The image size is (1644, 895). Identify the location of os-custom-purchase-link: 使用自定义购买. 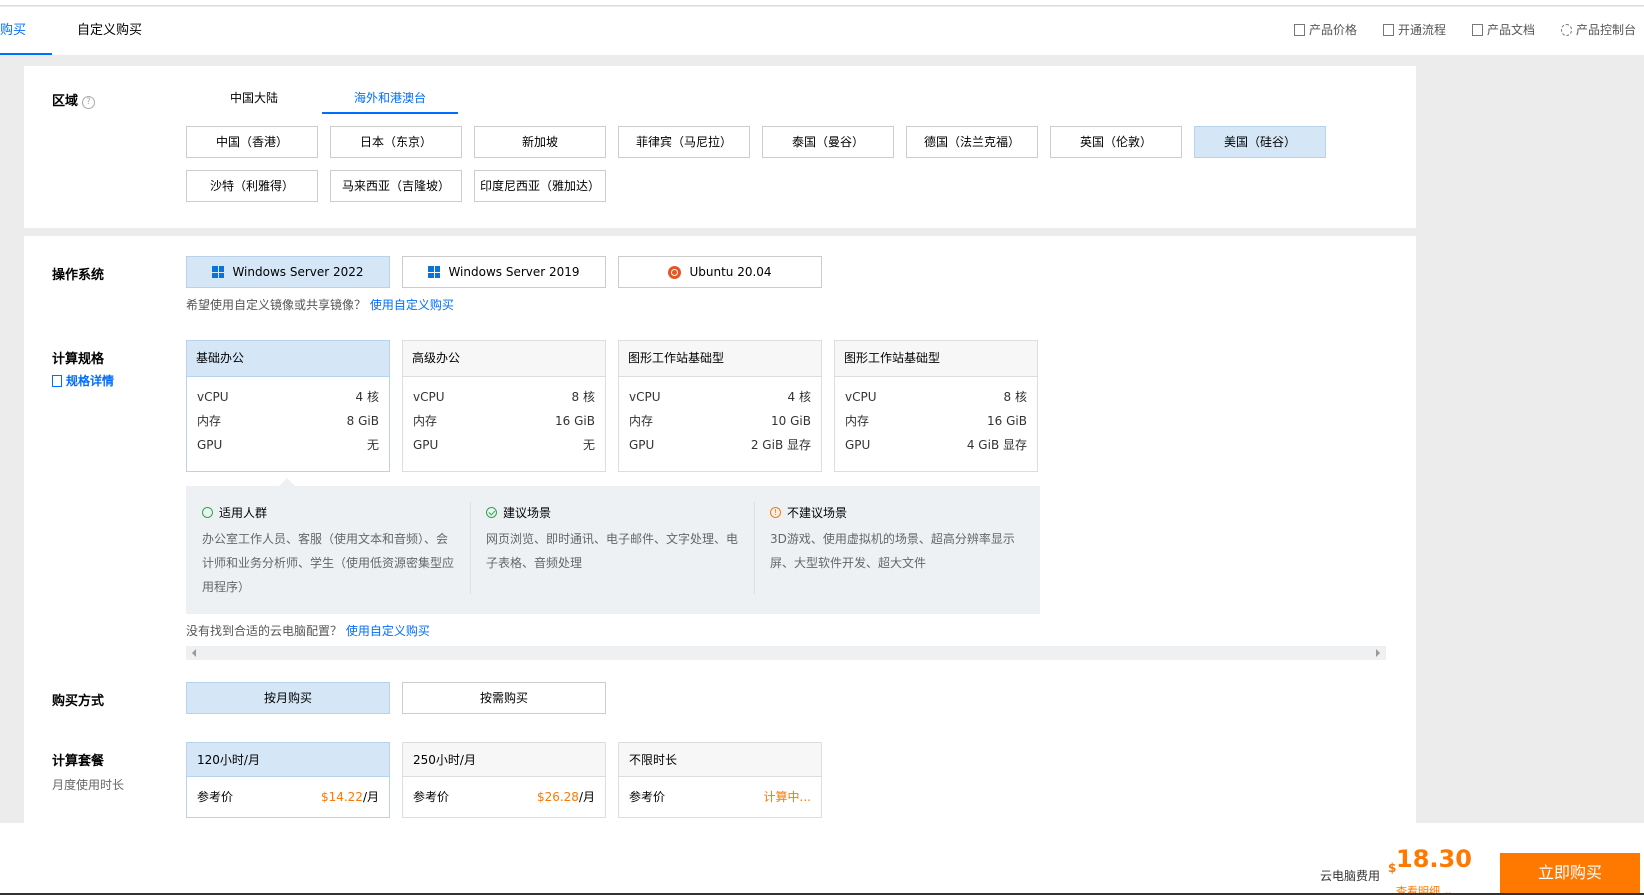
(412, 305).